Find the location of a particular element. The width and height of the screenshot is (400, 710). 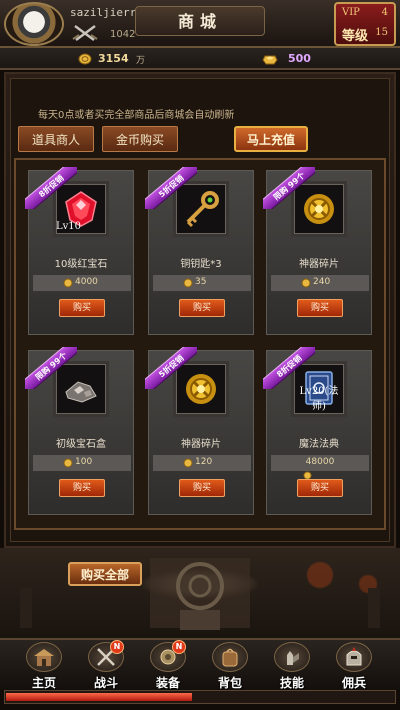

item-price: 240 is located at coordinates (322, 282).